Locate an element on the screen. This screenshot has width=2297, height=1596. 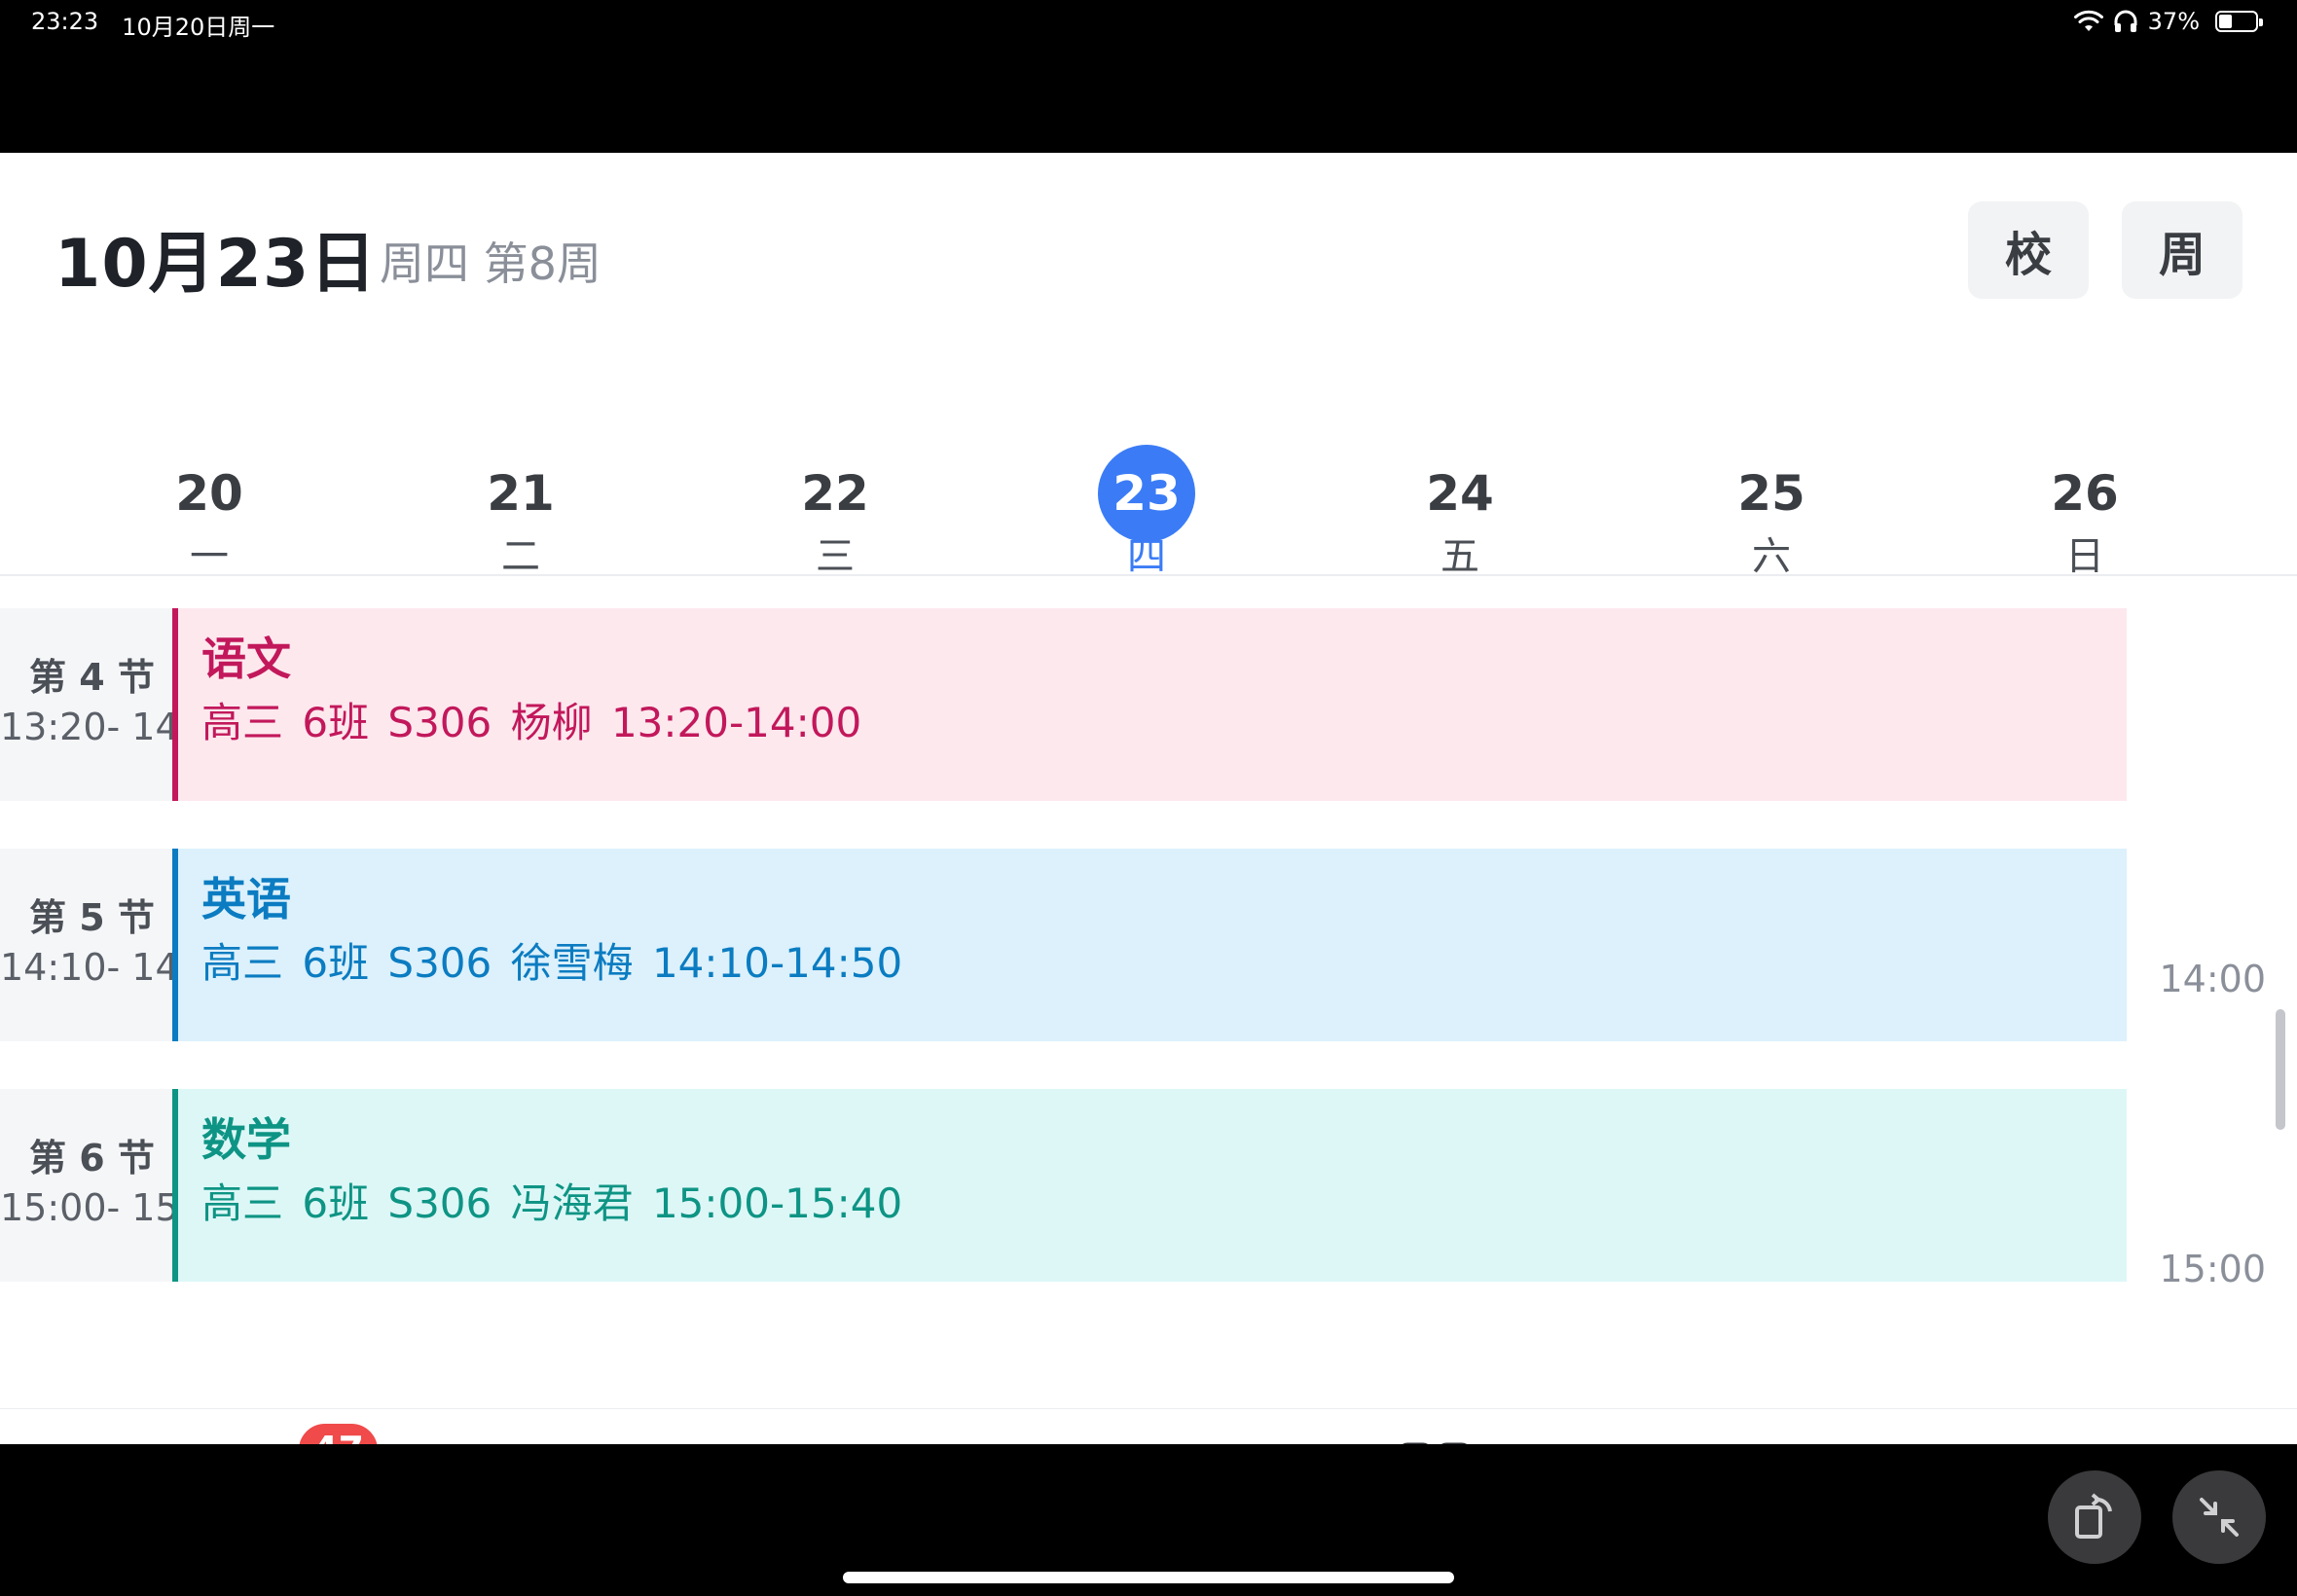
class-subject: 语文 is located at coordinates (246, 659).